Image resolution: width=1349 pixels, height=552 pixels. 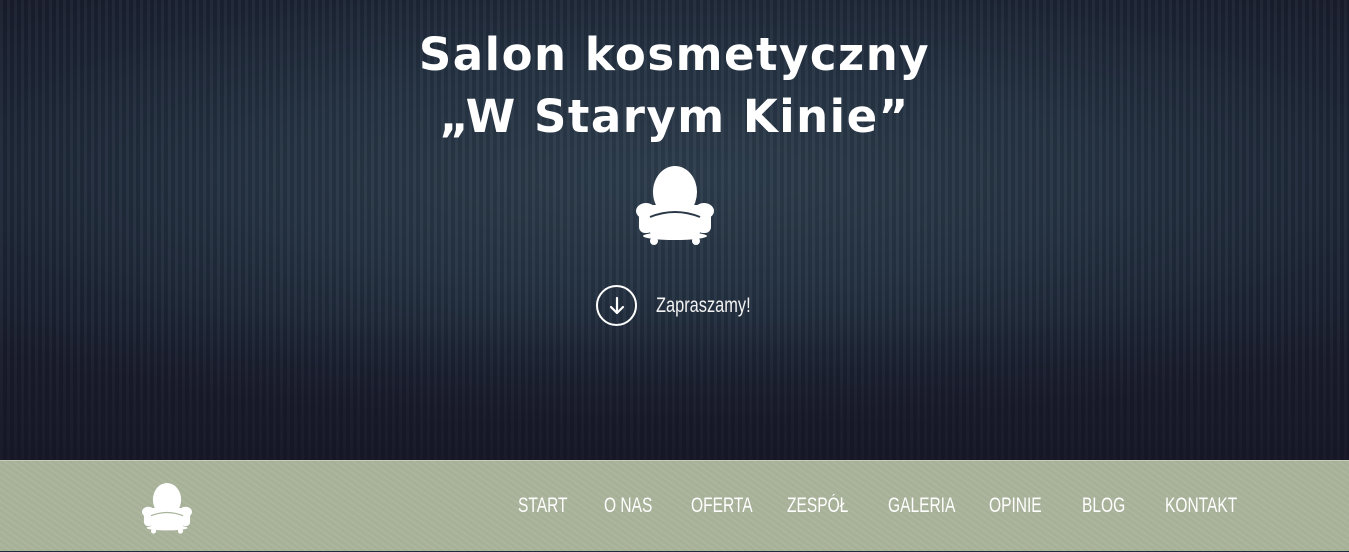 I want to click on page-title-line1: Salon kosmetyczny, so click(x=674, y=54).